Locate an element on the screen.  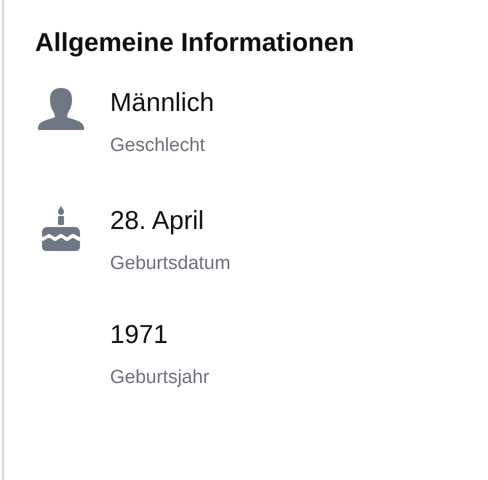
fact-value: 28. April is located at coordinates (157, 220).